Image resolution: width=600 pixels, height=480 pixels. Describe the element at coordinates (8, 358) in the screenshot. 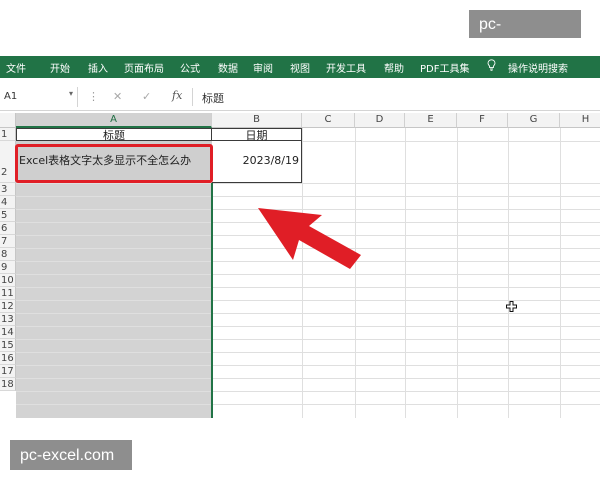

I see `row-header: 16` at that location.